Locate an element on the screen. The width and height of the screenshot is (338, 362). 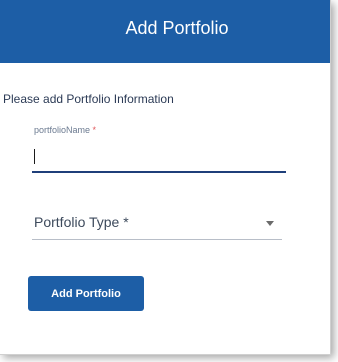
portfolio-name-input is located at coordinates (159, 158).